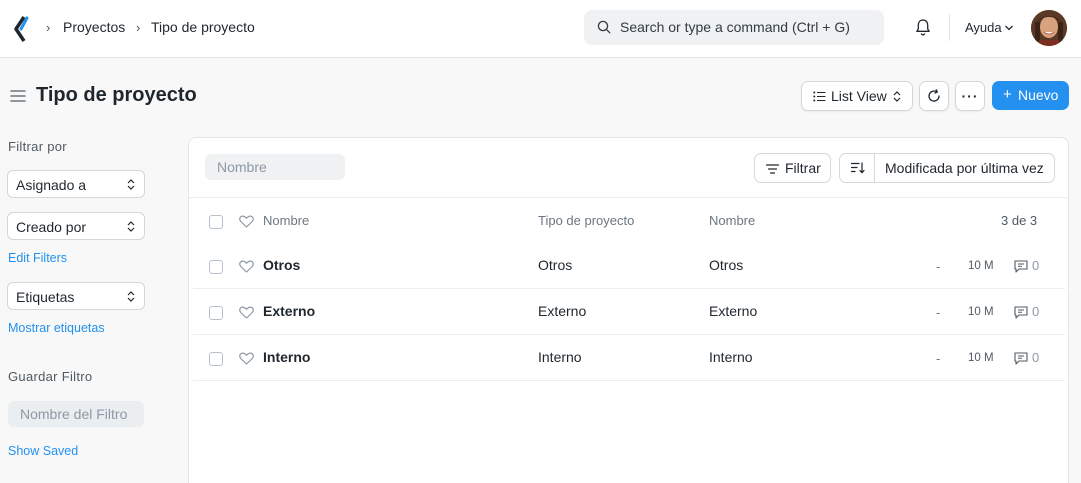 The width and height of the screenshot is (1081, 483). Describe the element at coordinates (983, 27) in the screenshot. I see `help-menu: Ayuda` at that location.